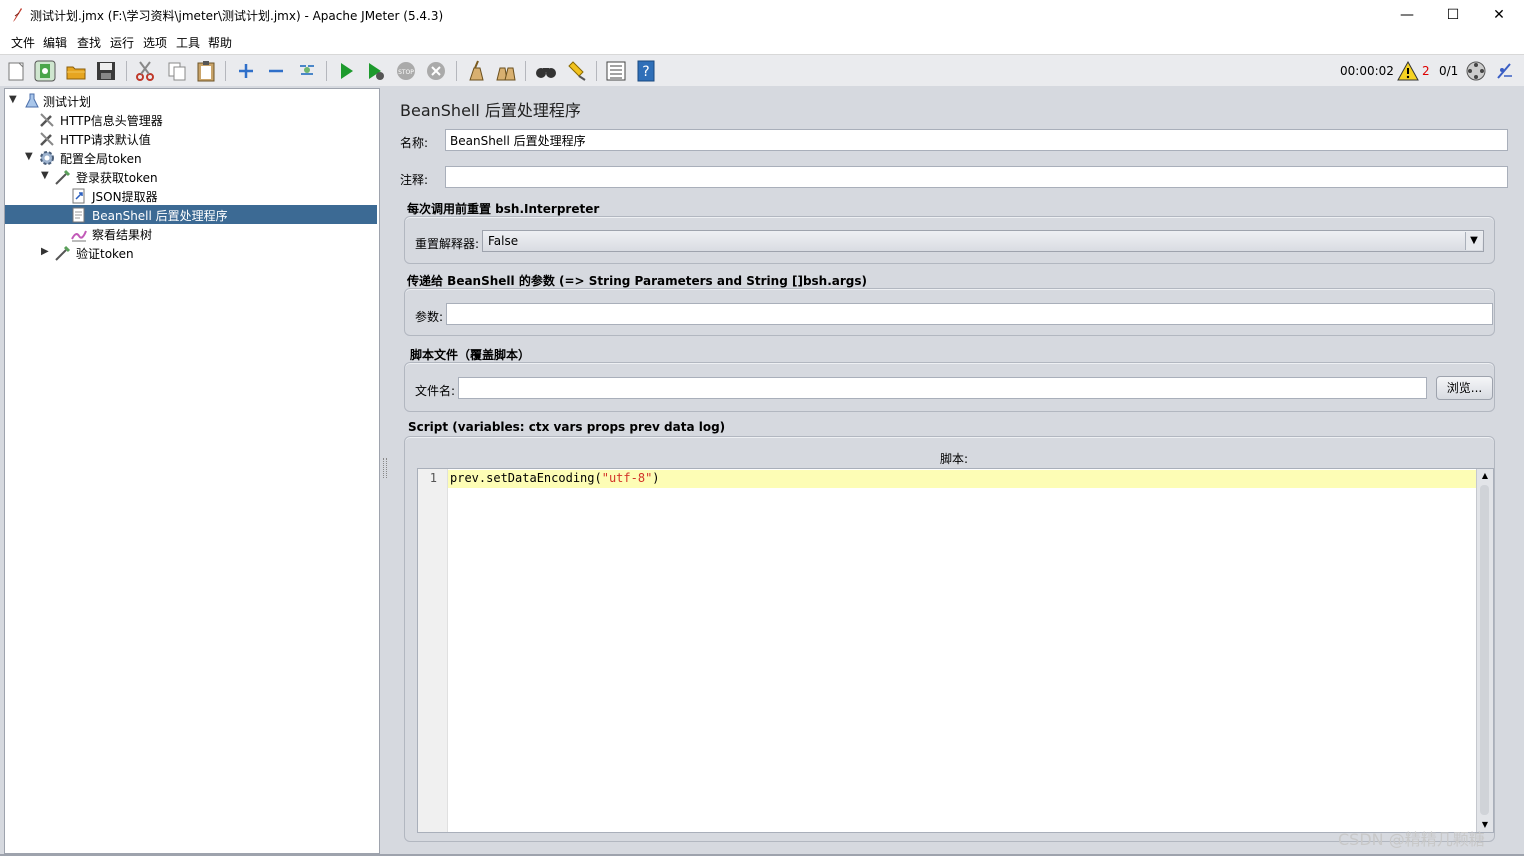  Describe the element at coordinates (942, 388) in the screenshot. I see `file-name-field` at that location.